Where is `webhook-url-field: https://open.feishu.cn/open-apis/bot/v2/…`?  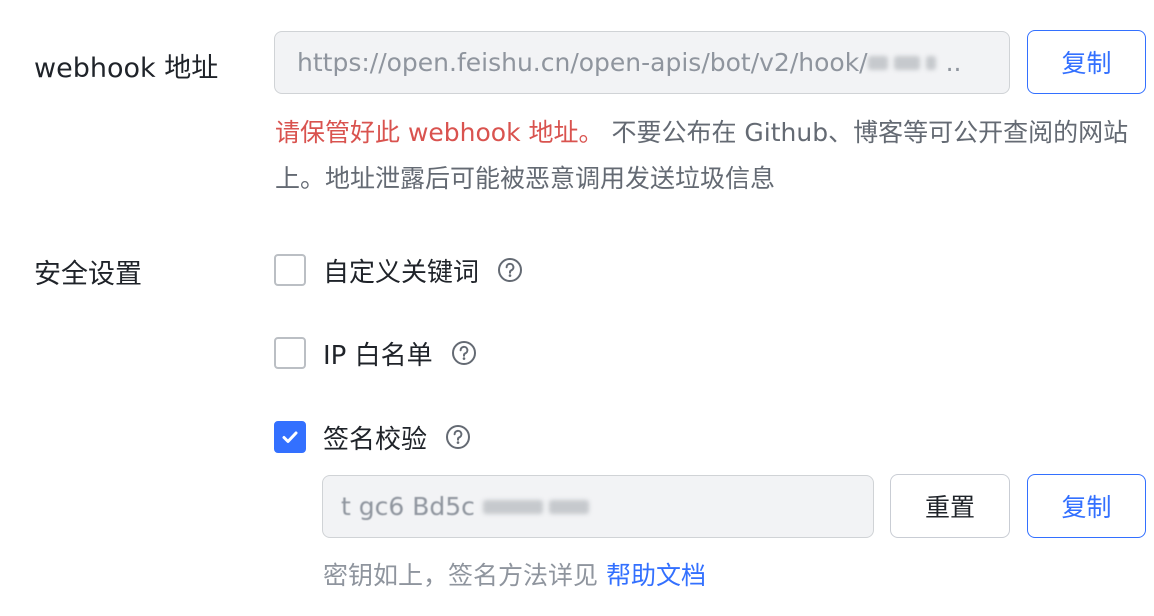
webhook-url-field: https://open.feishu.cn/open-apis/bot/v2/… is located at coordinates (642, 62).